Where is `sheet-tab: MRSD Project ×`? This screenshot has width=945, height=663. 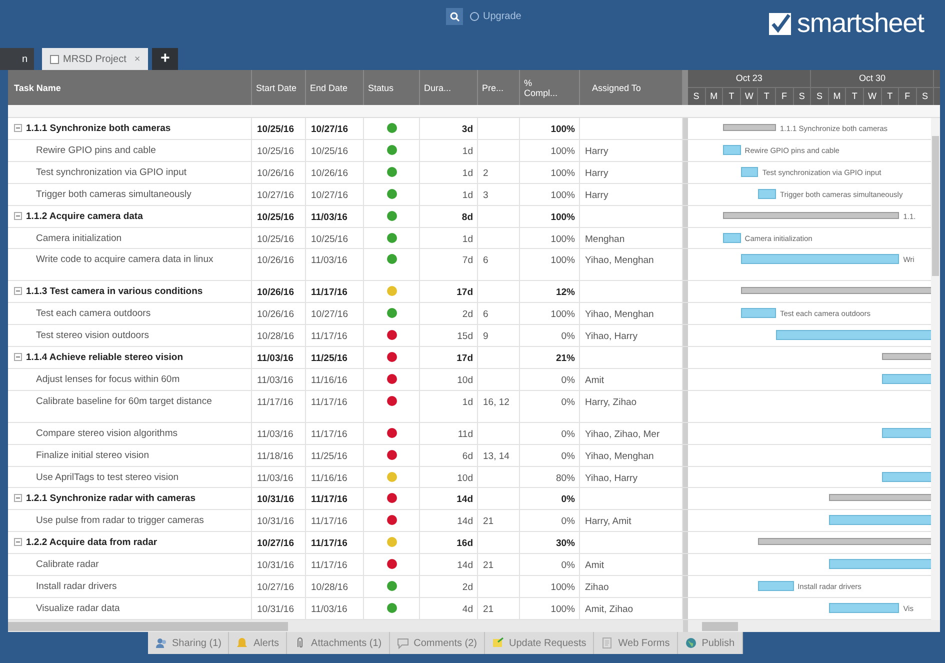
sheet-tab: MRSD Project × is located at coordinates (95, 59).